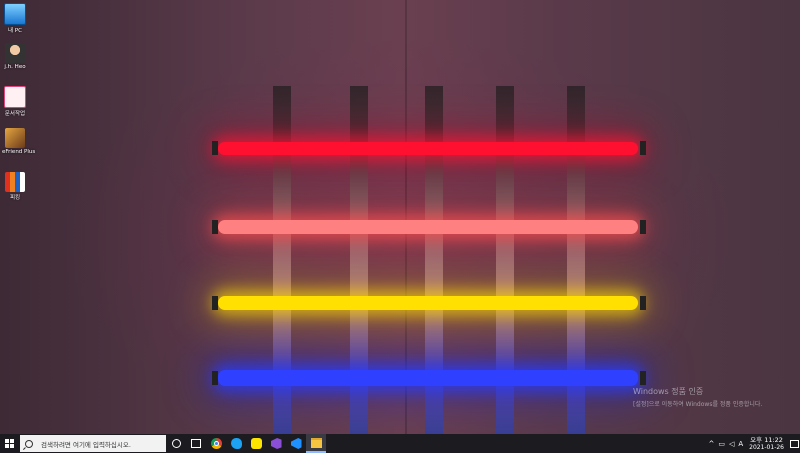 The image size is (800, 453). Describe the element at coordinates (15, 138) in the screenshot. I see `efriend-icon` at that location.